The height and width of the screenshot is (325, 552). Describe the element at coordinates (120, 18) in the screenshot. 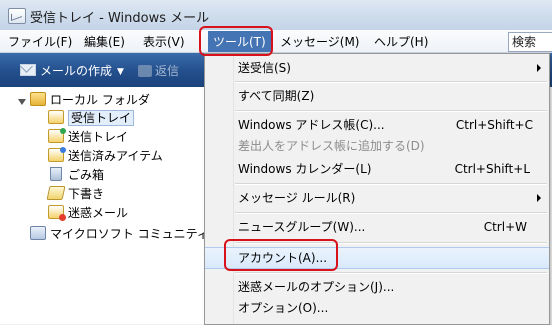

I see `window-title: 受信トレイ - Windows メール` at that location.